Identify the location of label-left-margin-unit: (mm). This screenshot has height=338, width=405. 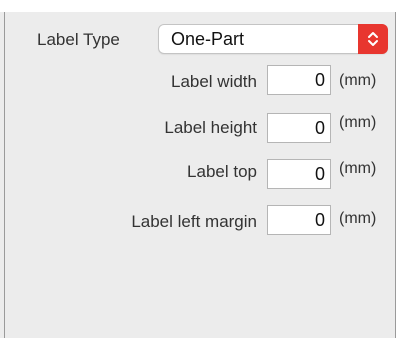
(358, 218).